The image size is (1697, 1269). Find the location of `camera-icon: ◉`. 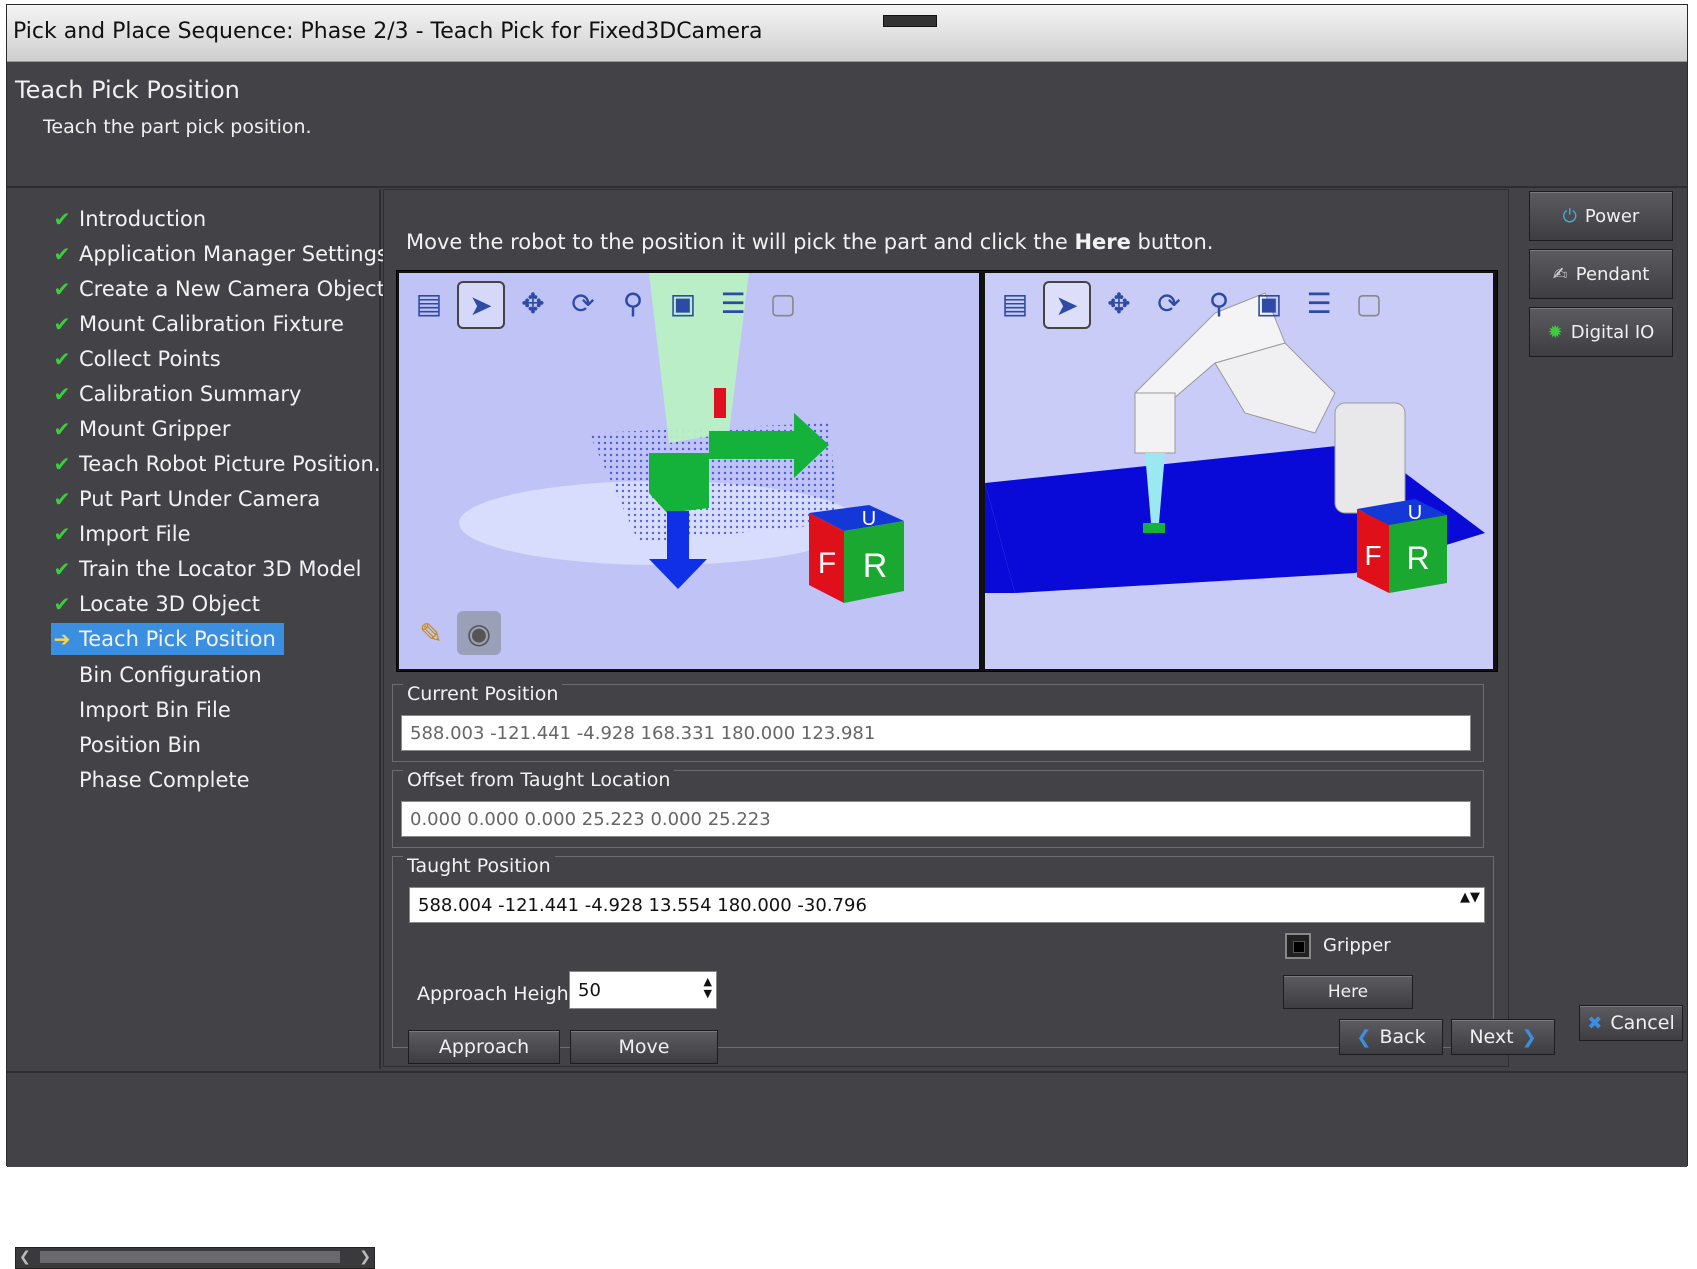

camera-icon: ◉ is located at coordinates (479, 633).